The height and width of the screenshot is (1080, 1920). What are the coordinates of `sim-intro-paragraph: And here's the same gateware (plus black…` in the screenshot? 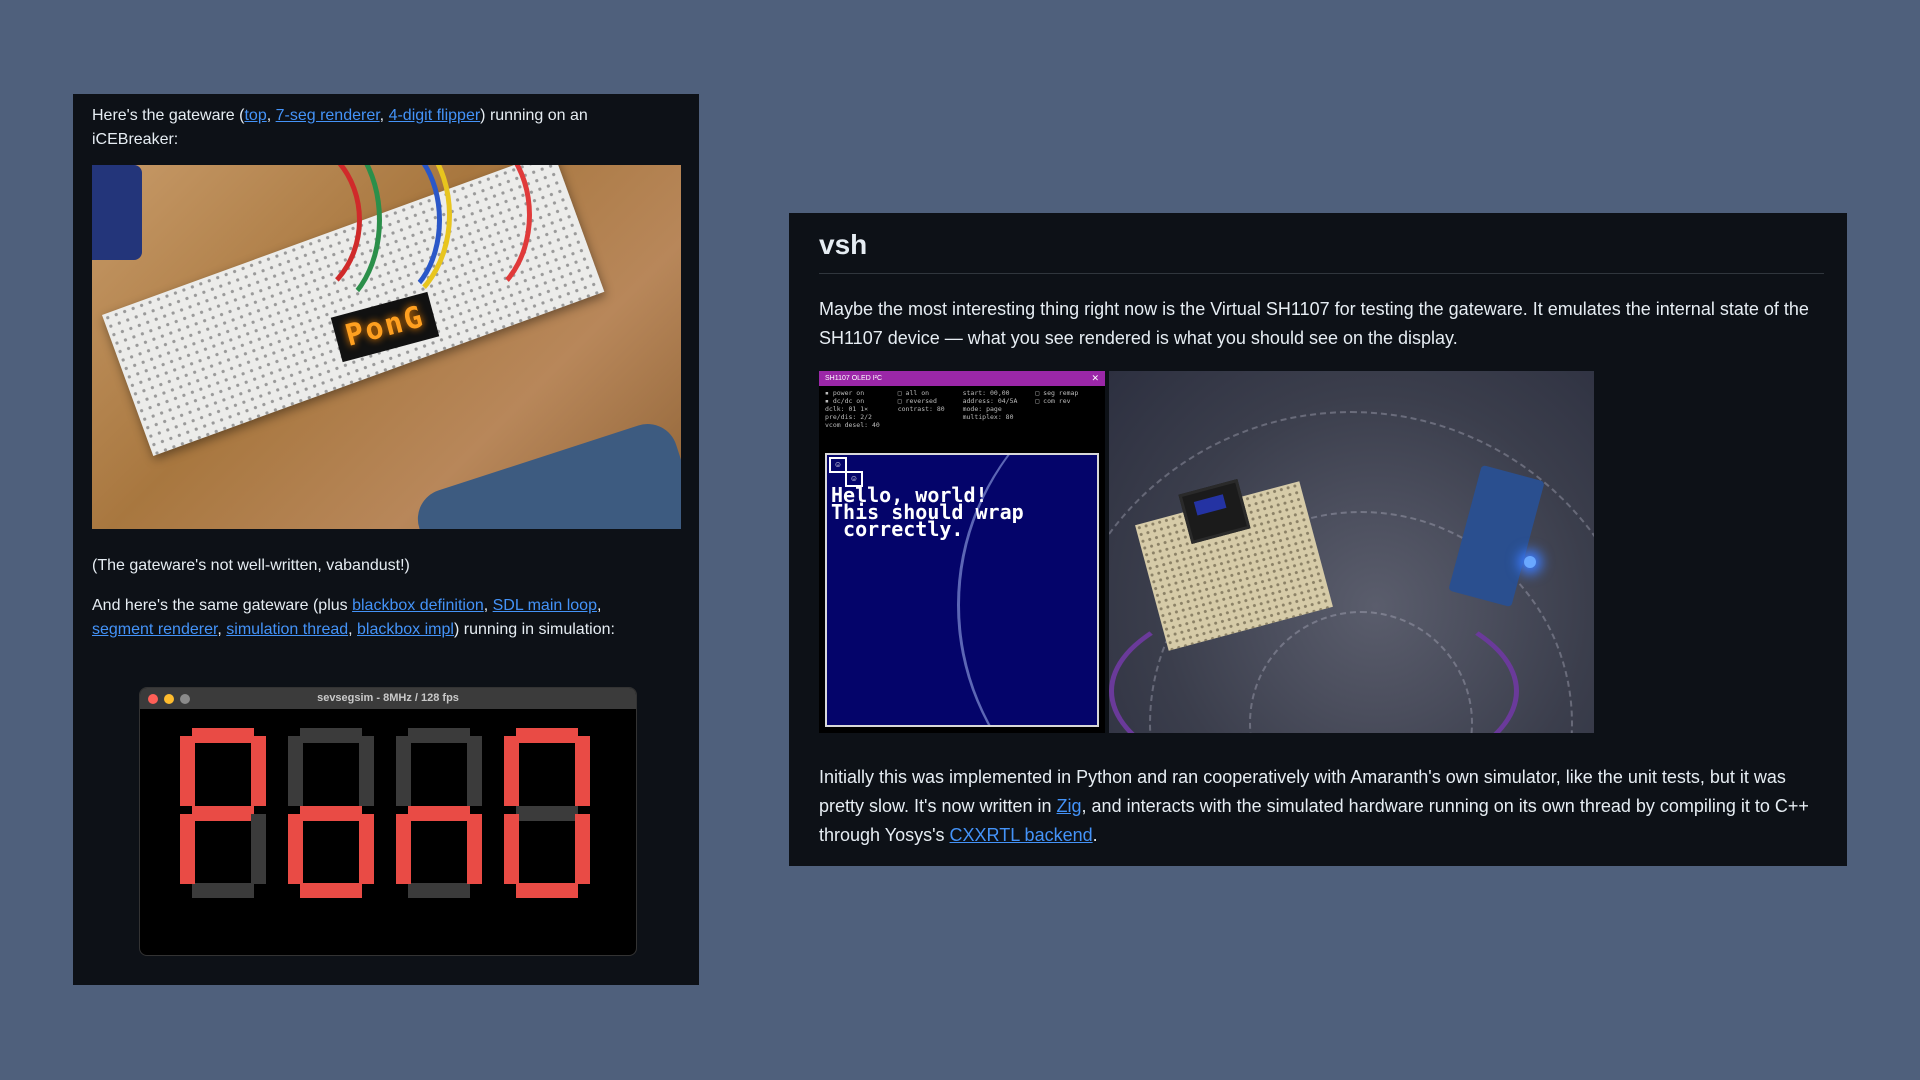 It's located at (372, 618).